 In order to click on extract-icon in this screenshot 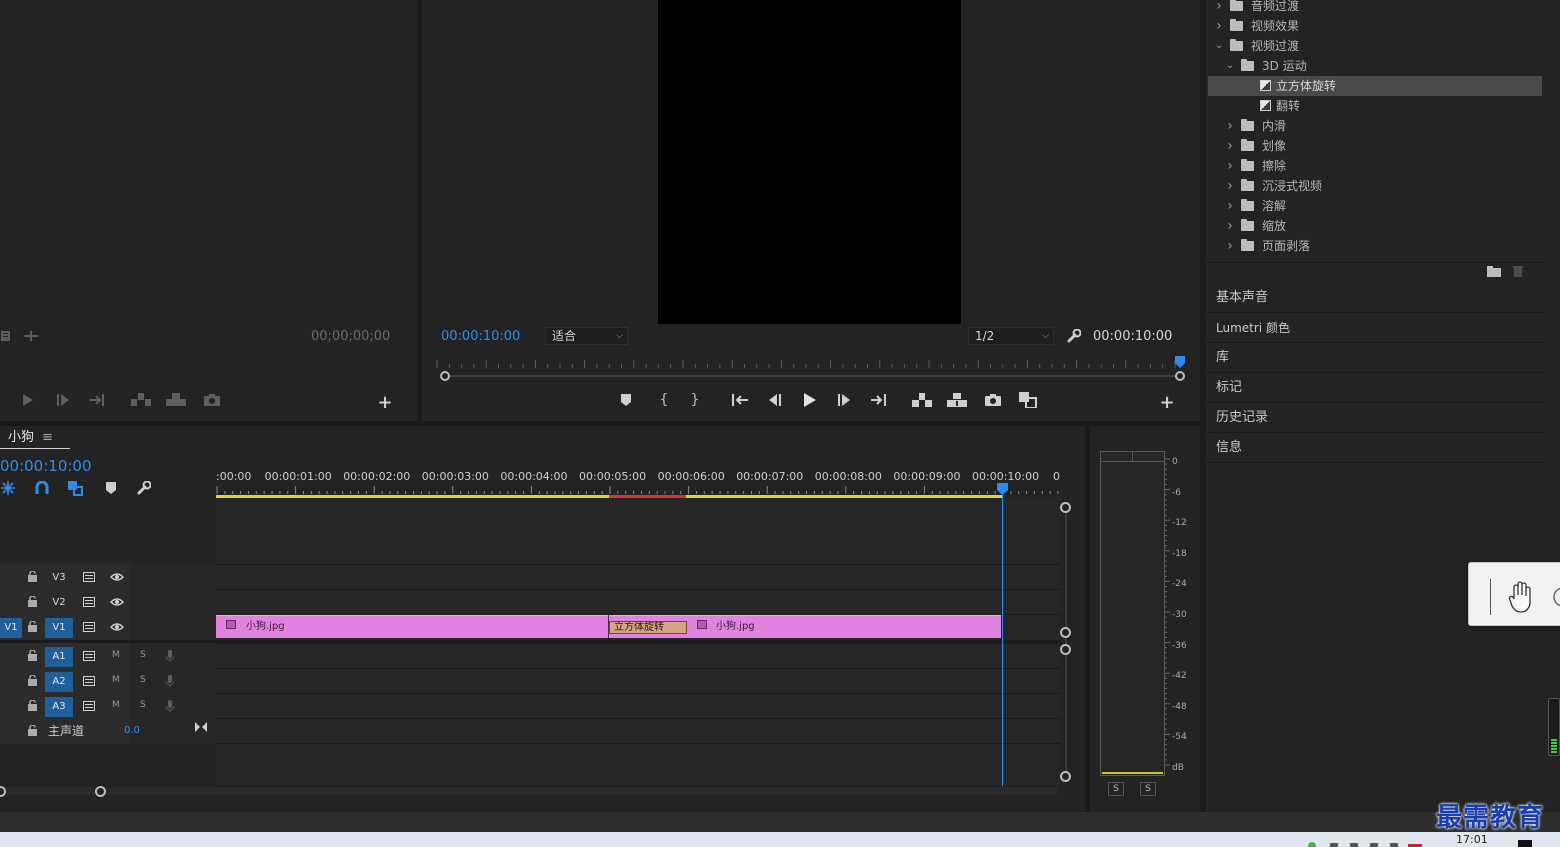, I will do `click(957, 400)`.